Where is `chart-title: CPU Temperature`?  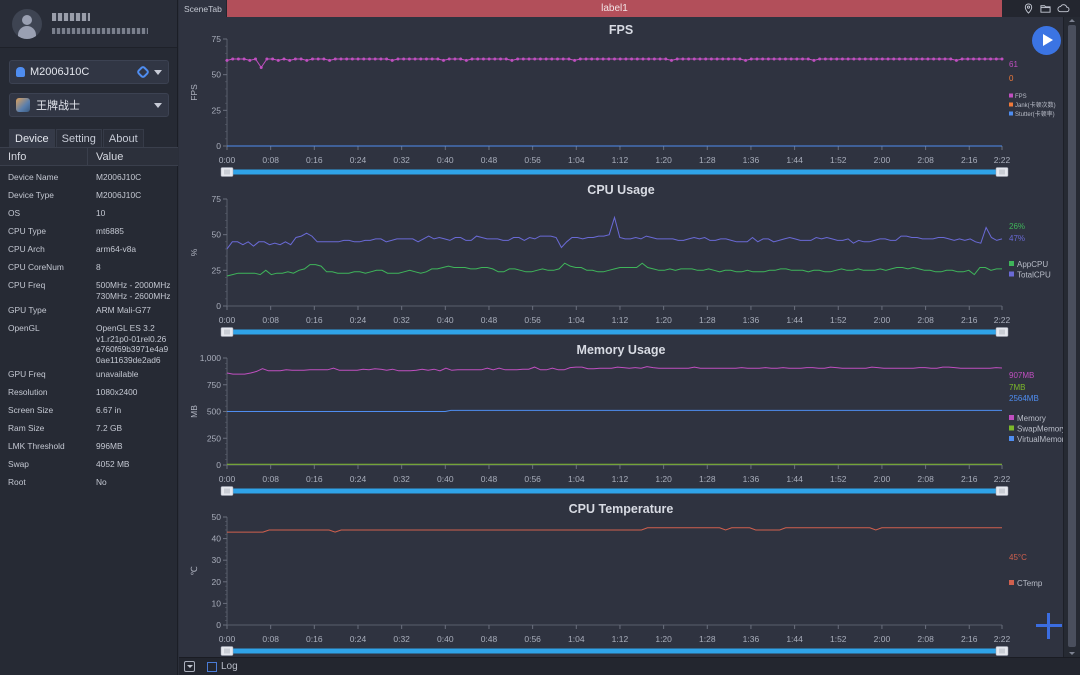 chart-title: CPU Temperature is located at coordinates (621, 509).